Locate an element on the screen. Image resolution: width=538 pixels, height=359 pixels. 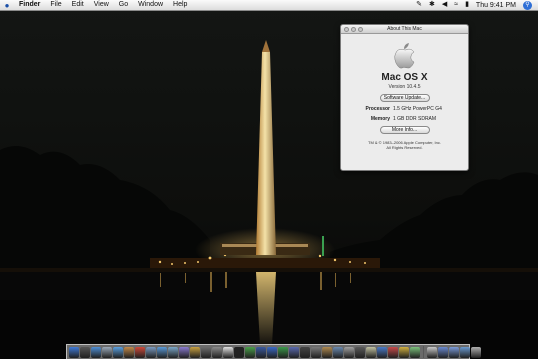
menu-extras: ✎ ✱ ◀ ≈ ▮ Thu 9:41 PM ⚲ is located at coordinates (477, 5).